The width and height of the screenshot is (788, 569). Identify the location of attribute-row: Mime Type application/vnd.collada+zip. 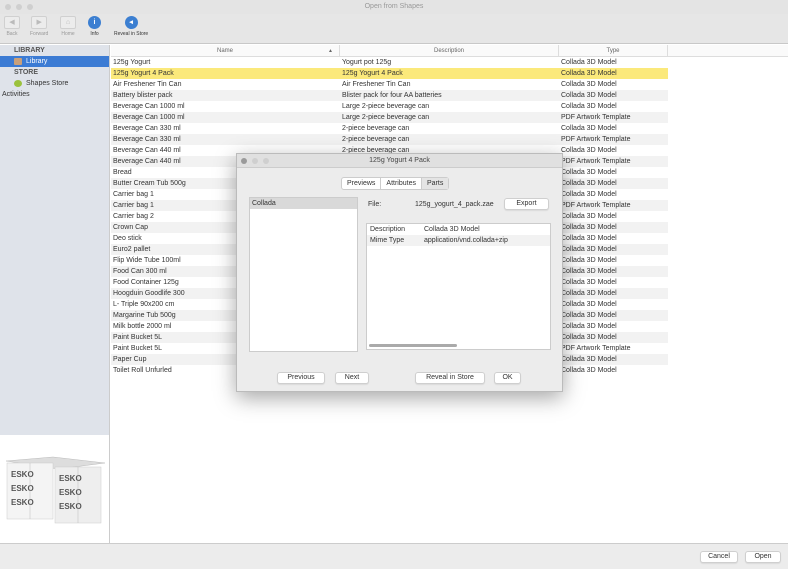
(458, 240).